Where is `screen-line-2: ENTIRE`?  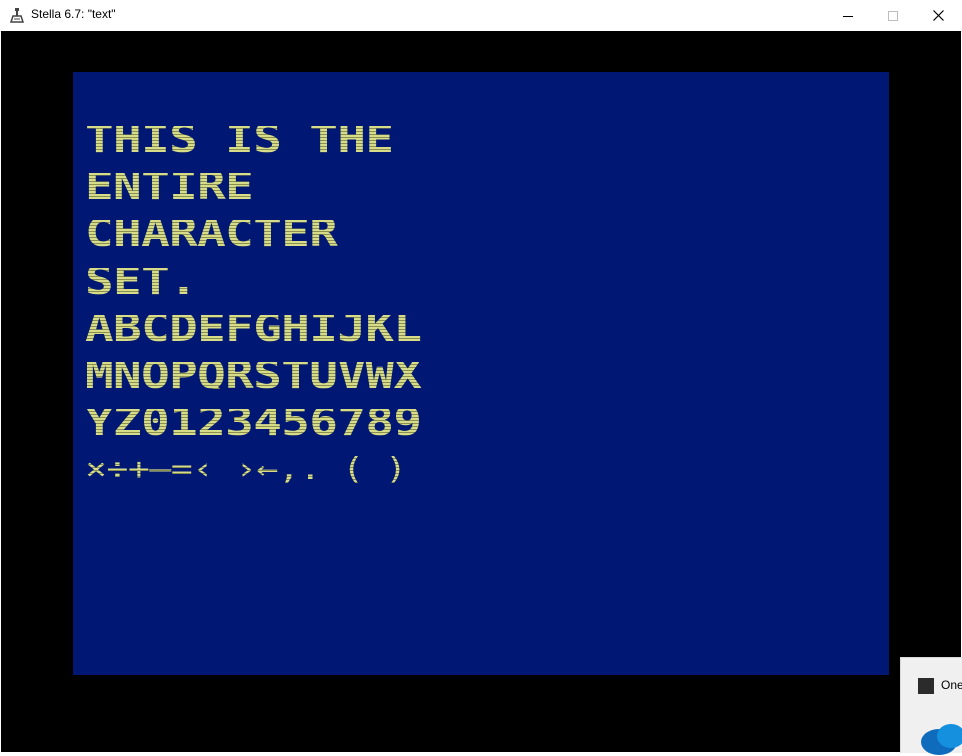
screen-line-2: ENTIRE is located at coordinates (169, 186).